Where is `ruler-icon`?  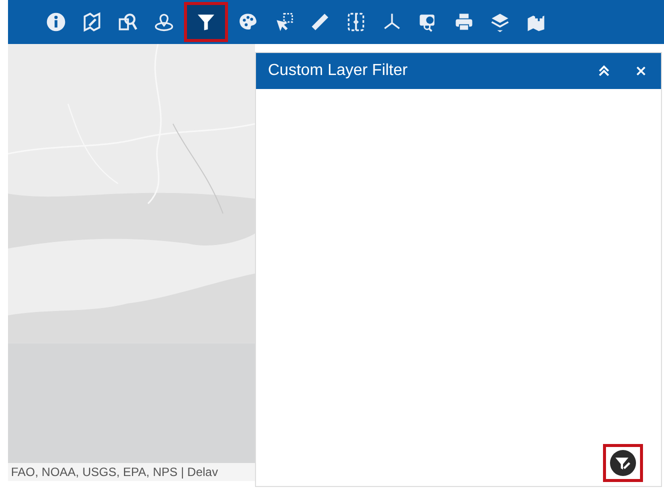
ruler-icon is located at coordinates (320, 22).